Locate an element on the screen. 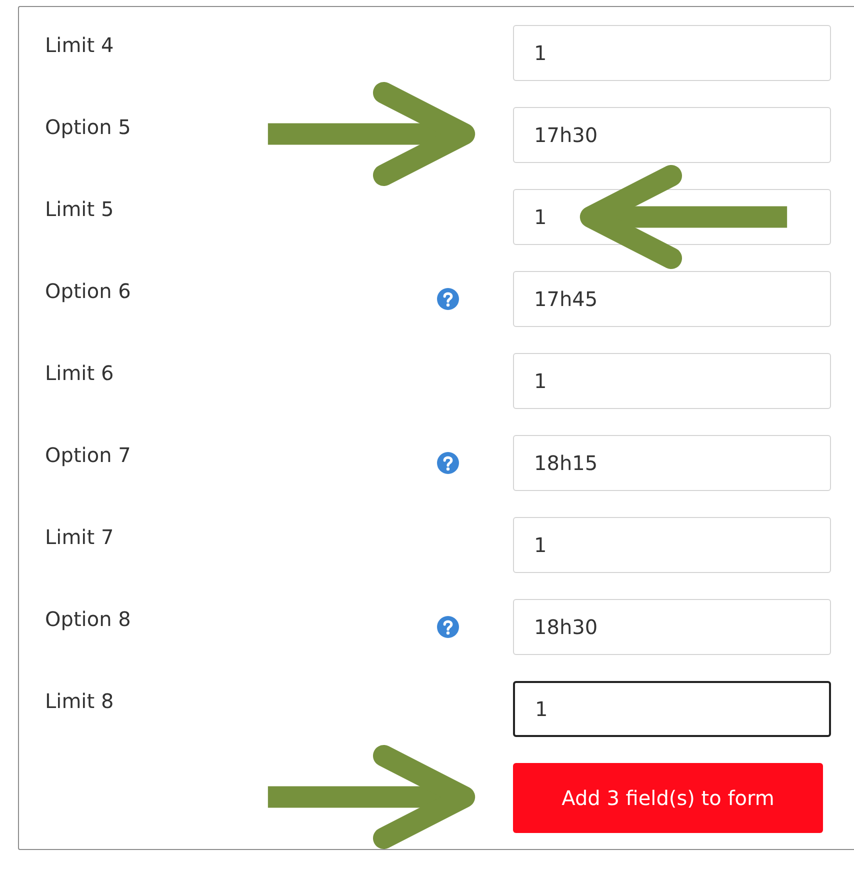 This screenshot has width=854, height=873. add-fields-button: Add 3 field(s) to form is located at coordinates (668, 798).